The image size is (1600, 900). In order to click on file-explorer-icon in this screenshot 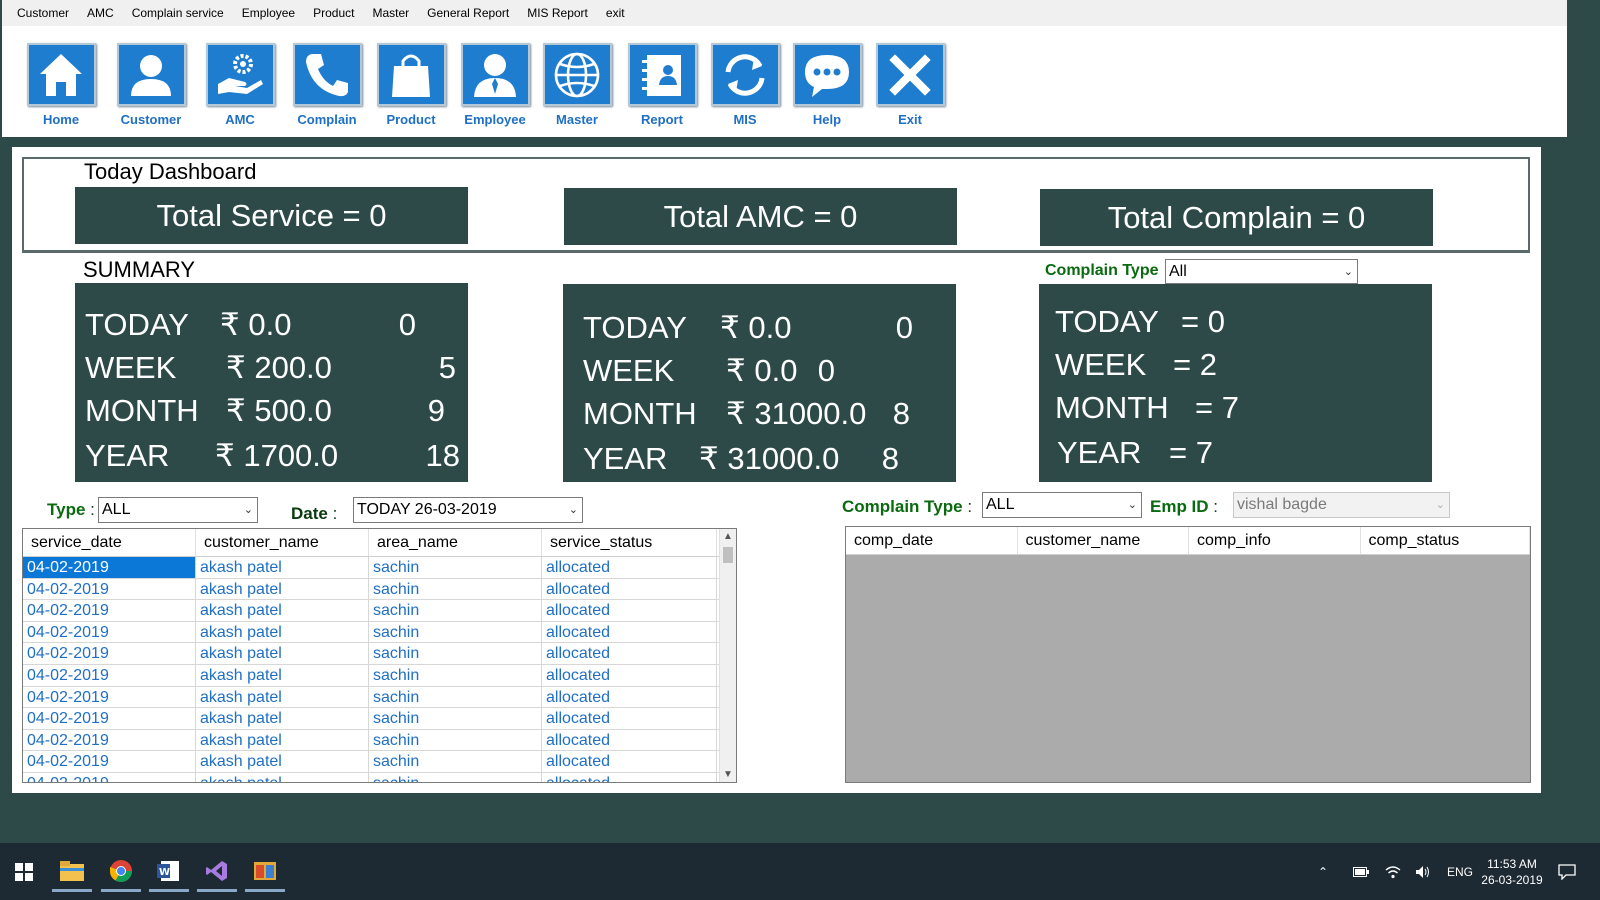, I will do `click(72, 872)`.